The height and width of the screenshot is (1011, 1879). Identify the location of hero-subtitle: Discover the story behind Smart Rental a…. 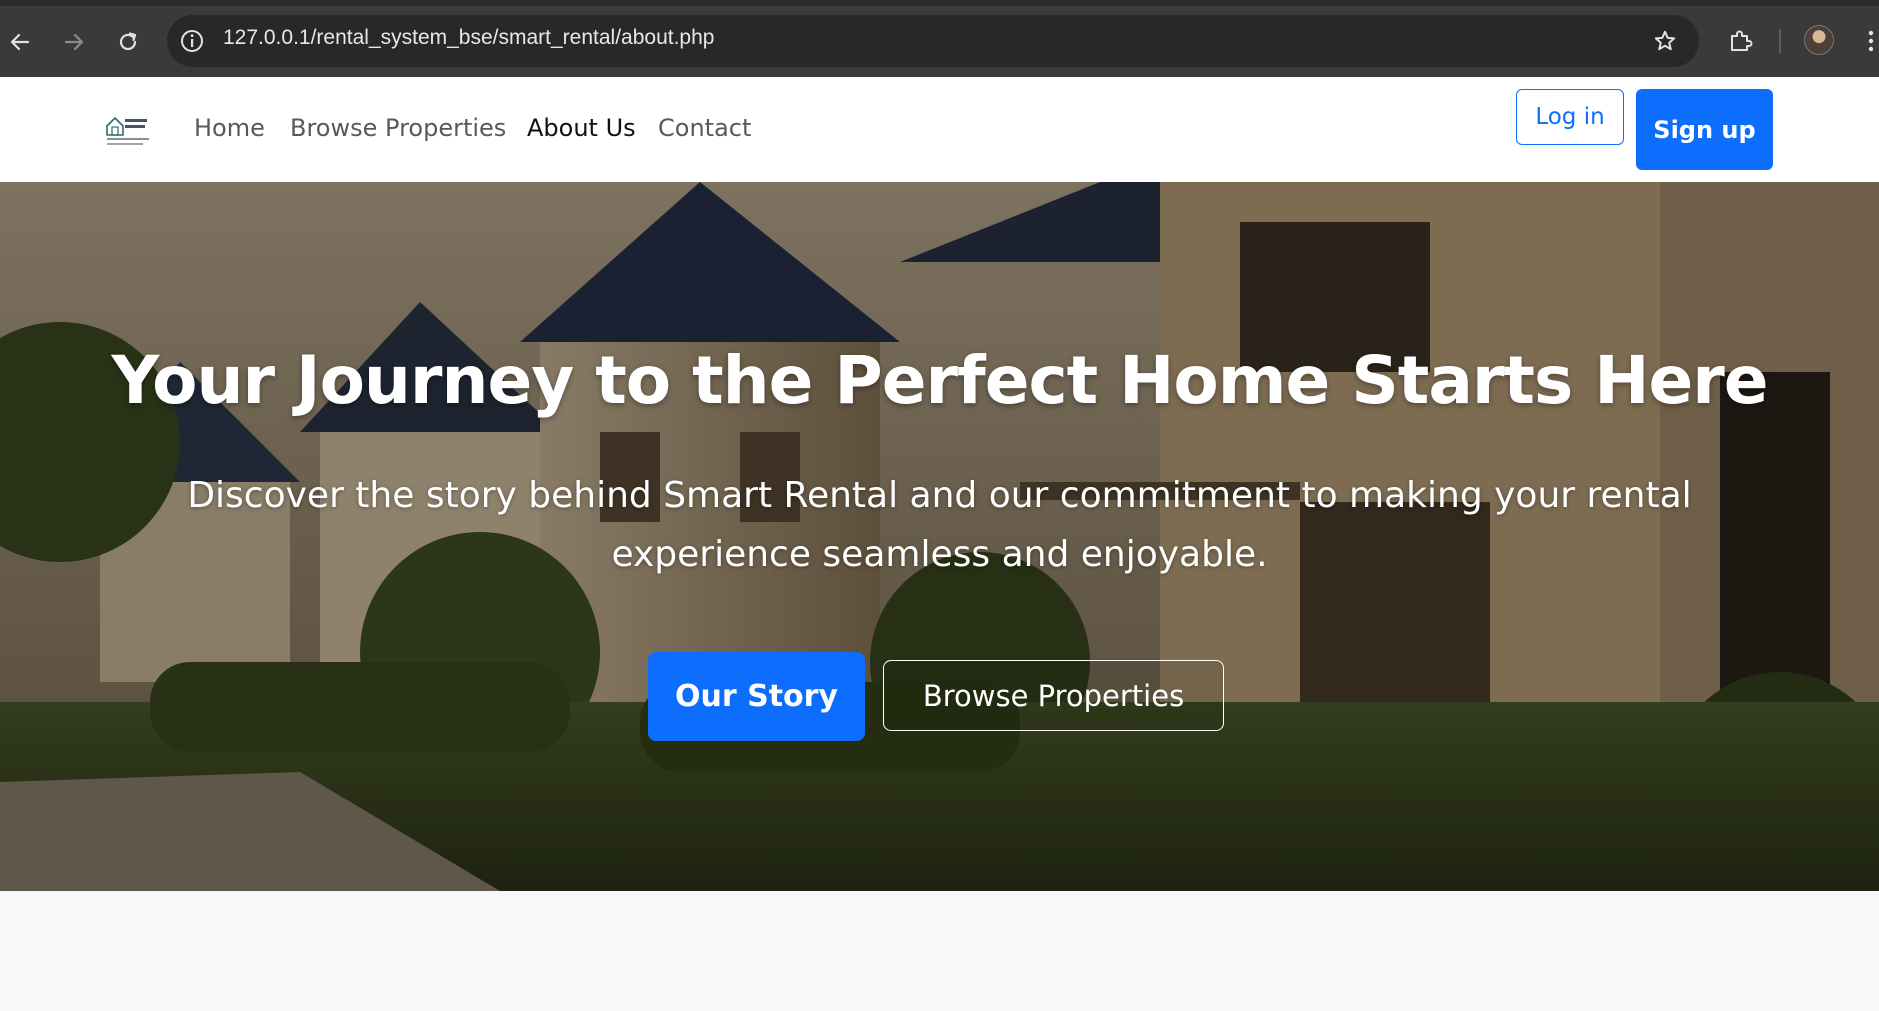
(939, 525).